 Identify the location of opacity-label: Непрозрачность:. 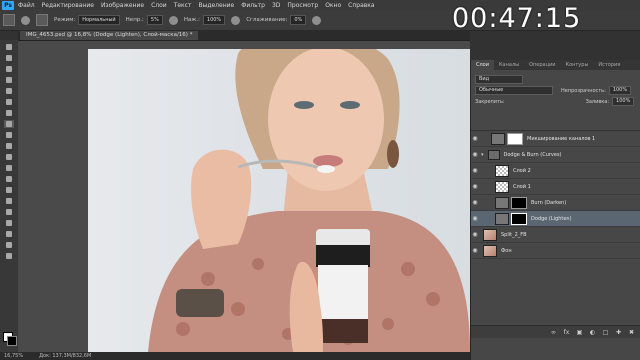
(583, 90).